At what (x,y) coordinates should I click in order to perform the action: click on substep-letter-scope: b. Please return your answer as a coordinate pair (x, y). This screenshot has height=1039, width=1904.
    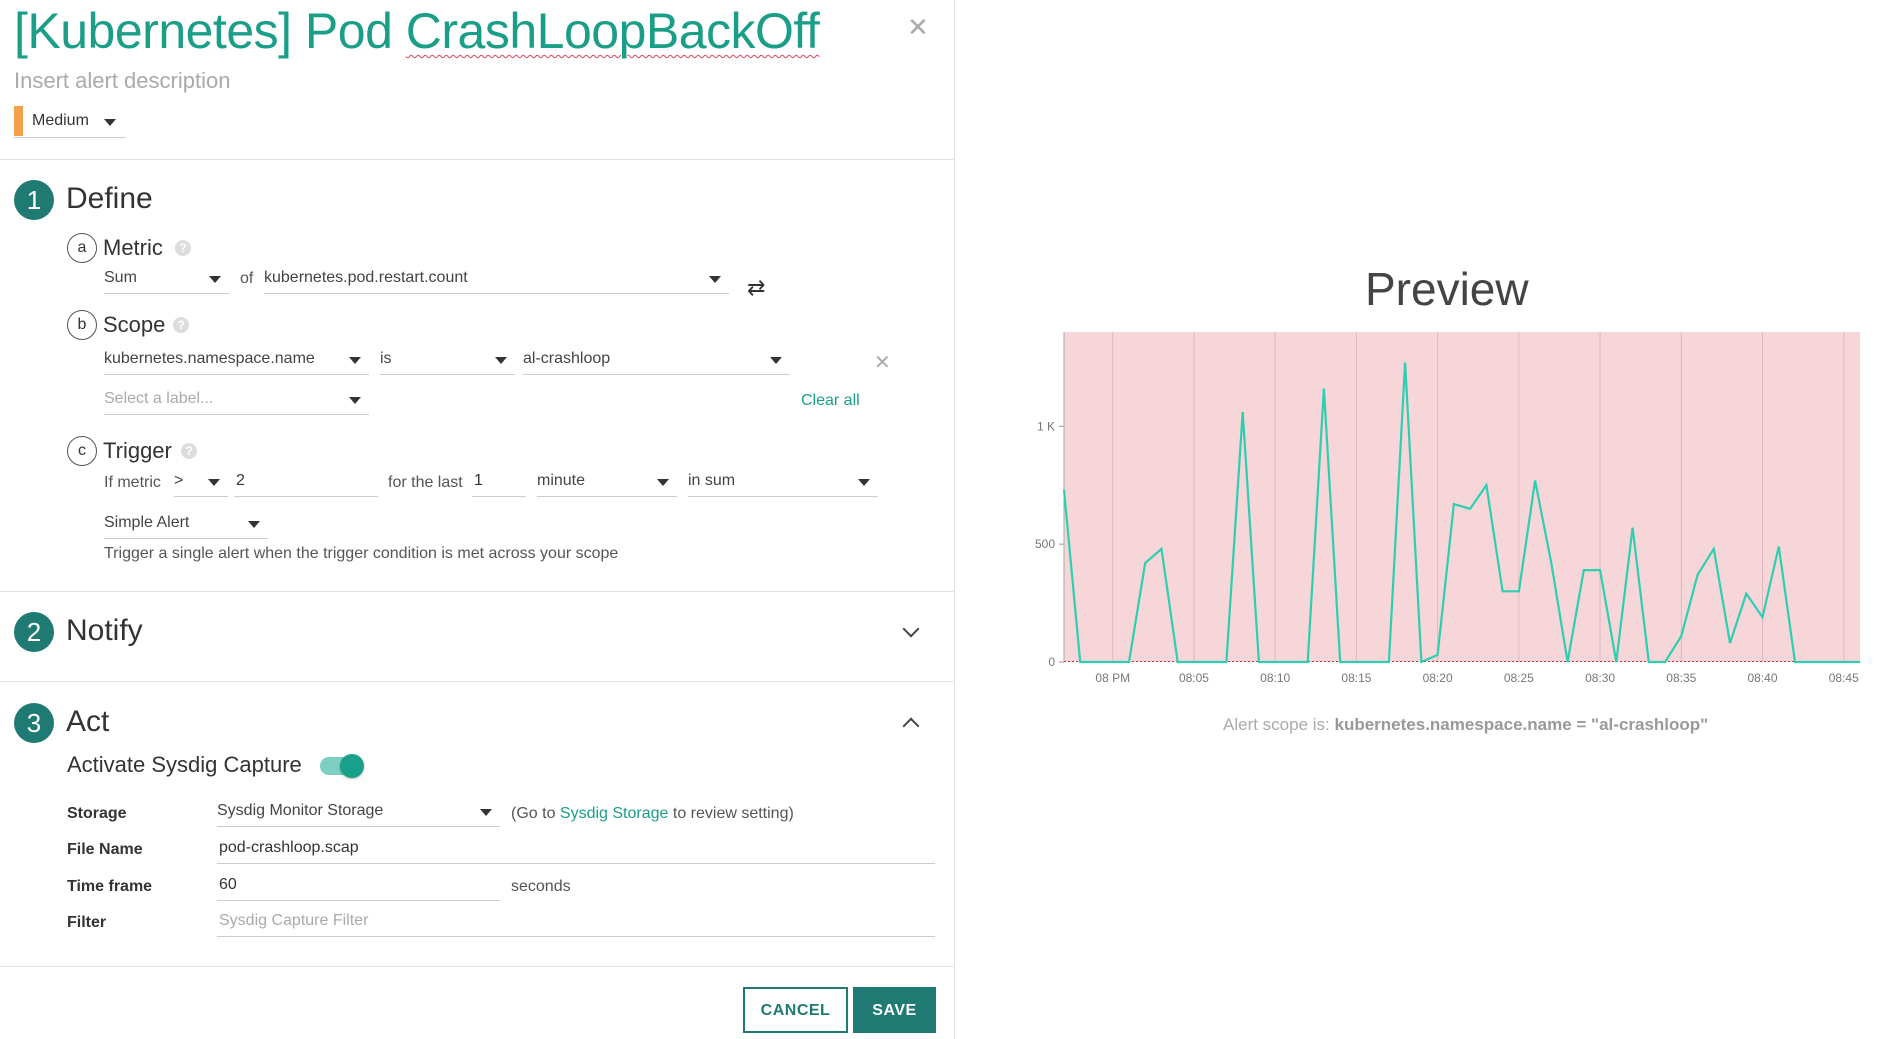
    Looking at the image, I should click on (82, 325).